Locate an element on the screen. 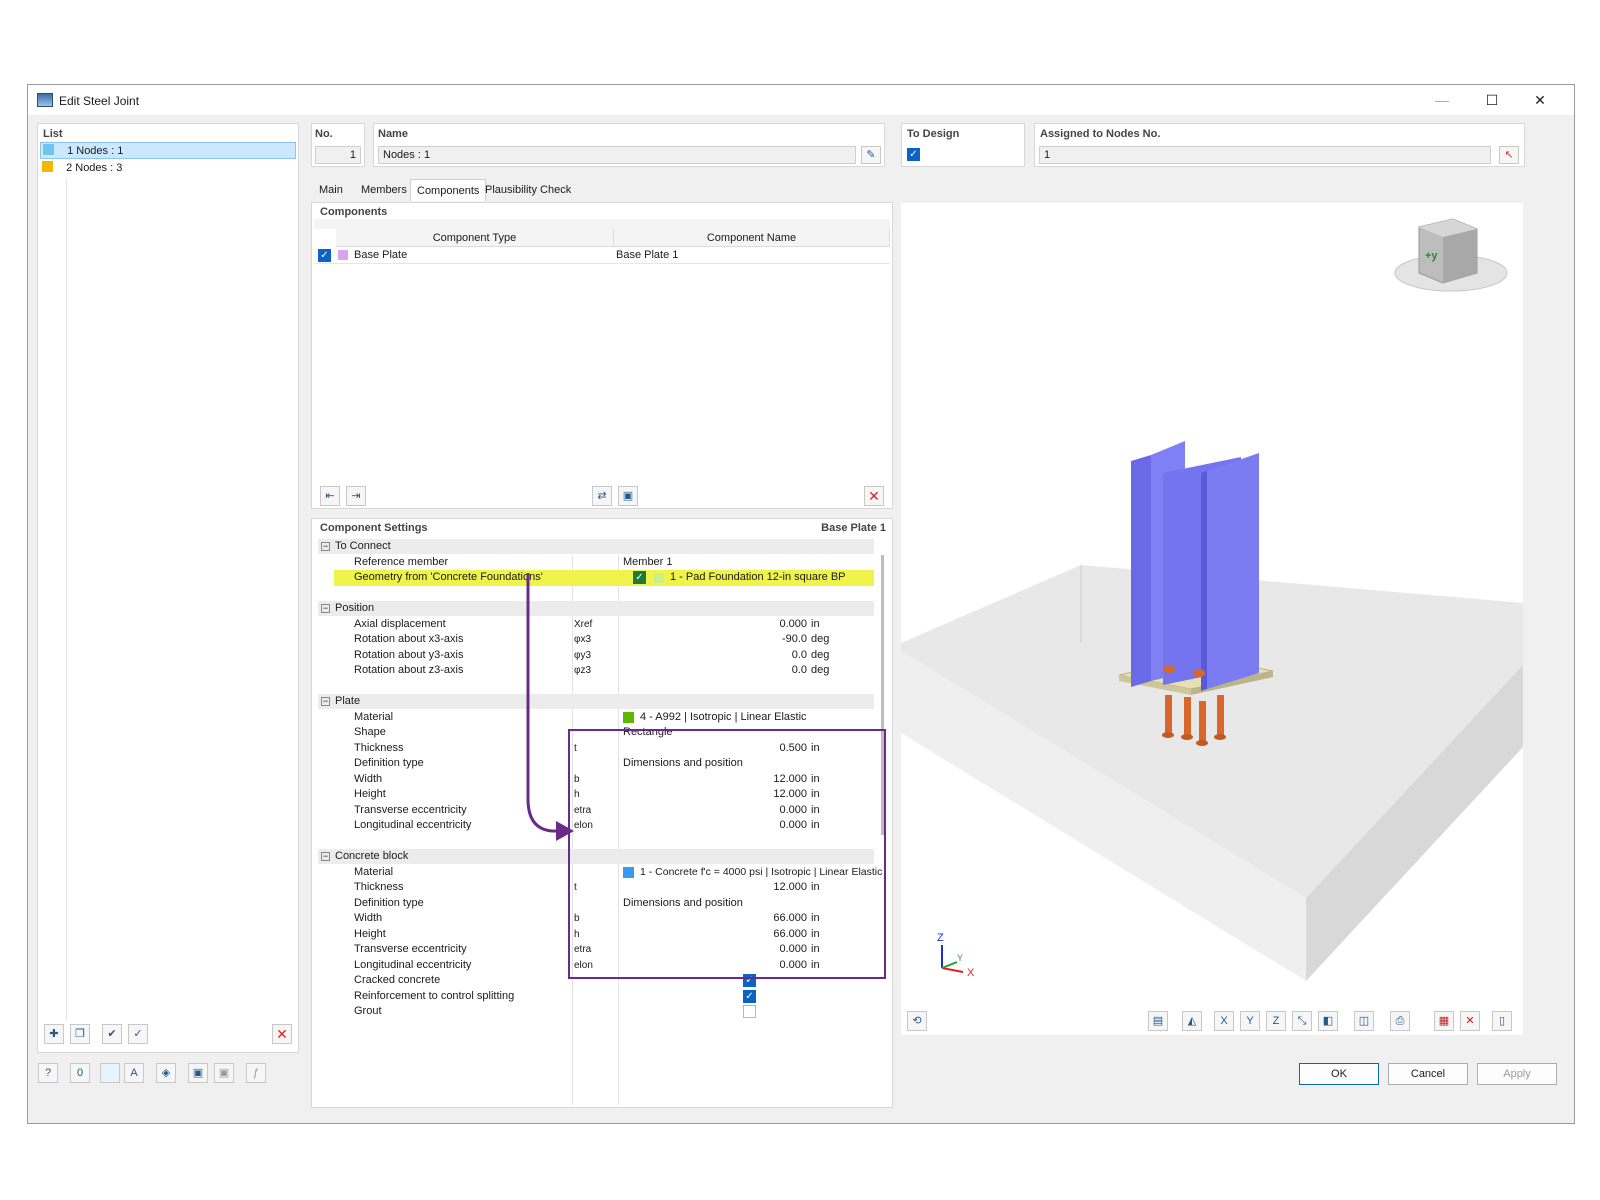 The image size is (1600, 1200). minimize-button: — is located at coordinates (1442, 100).